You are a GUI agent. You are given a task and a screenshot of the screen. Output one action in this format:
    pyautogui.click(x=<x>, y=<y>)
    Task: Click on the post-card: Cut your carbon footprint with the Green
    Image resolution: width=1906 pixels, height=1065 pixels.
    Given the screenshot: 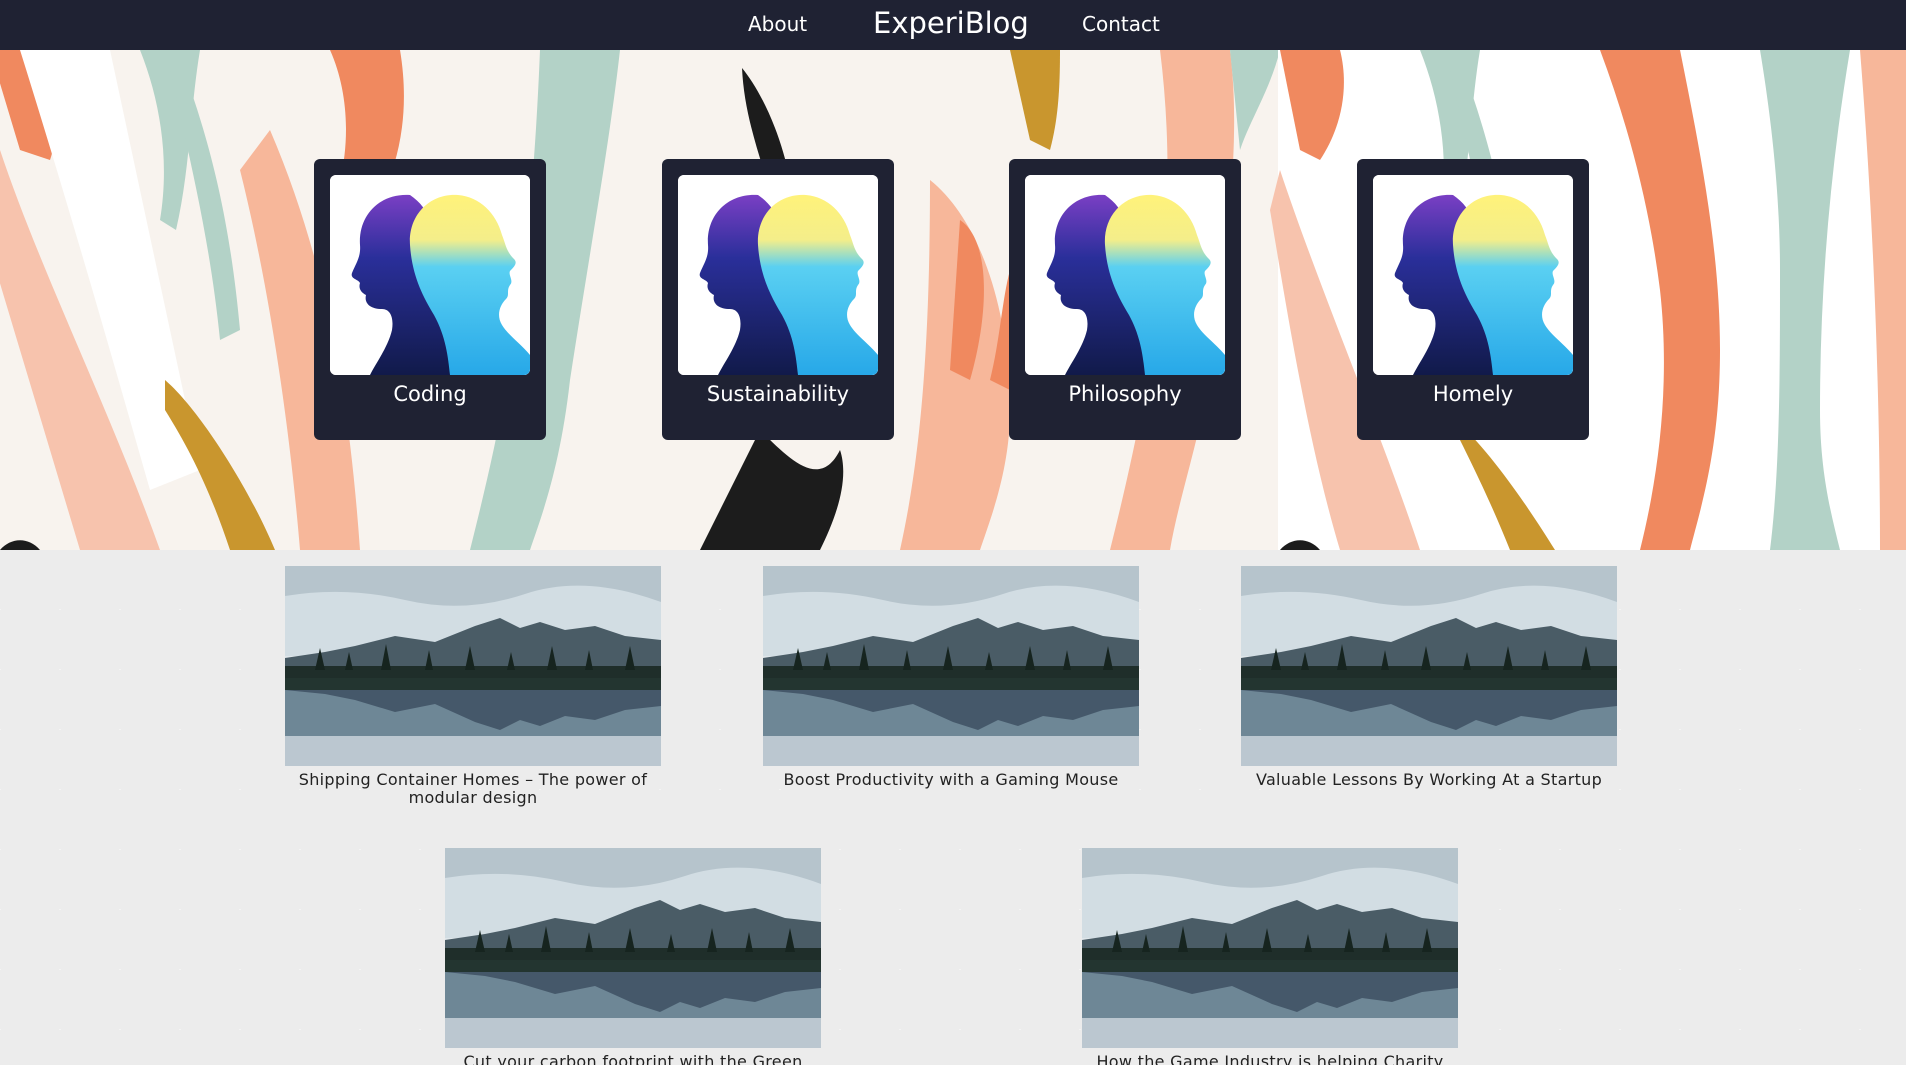 What is the action you would take?
    pyautogui.click(x=633, y=956)
    